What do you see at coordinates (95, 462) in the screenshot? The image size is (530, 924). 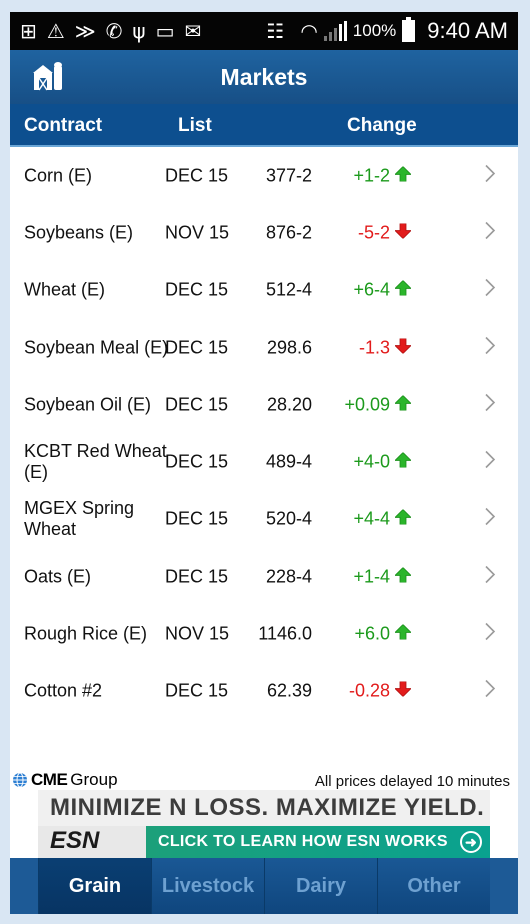 I see `contract-name: KCBT Red Wheat (E)` at bounding box center [95, 462].